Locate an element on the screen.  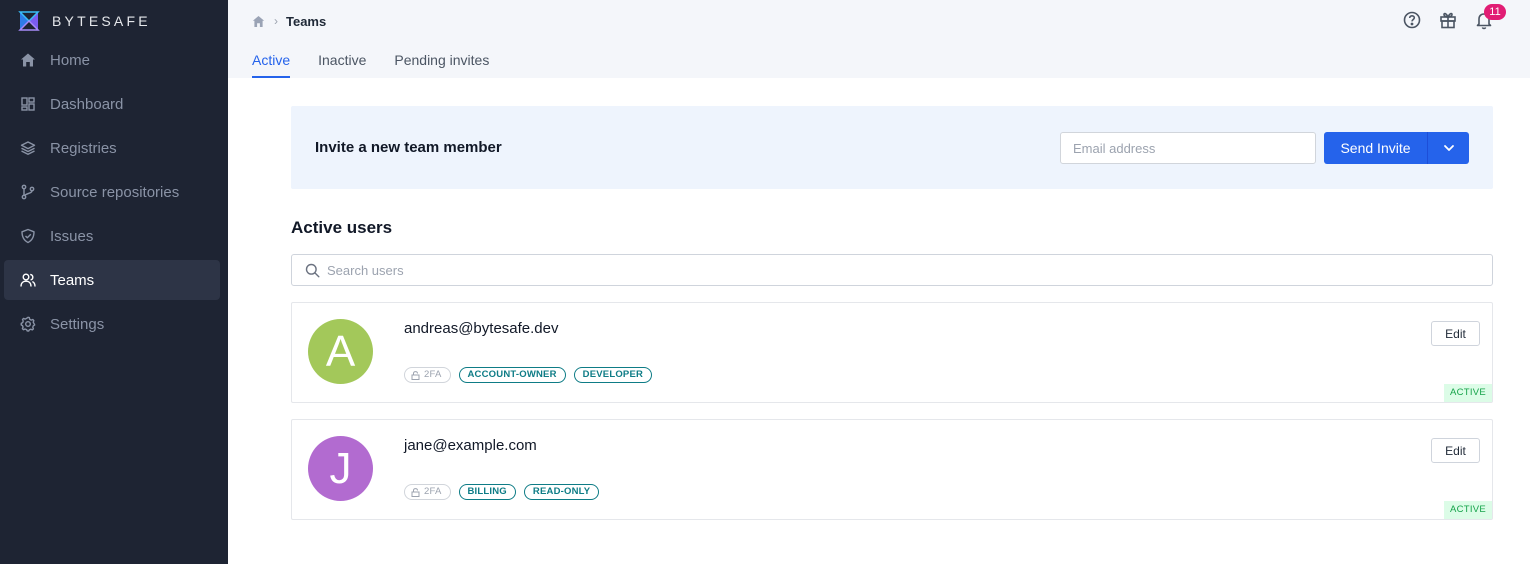
breadcrumb-current: Teams is located at coordinates (306, 21).